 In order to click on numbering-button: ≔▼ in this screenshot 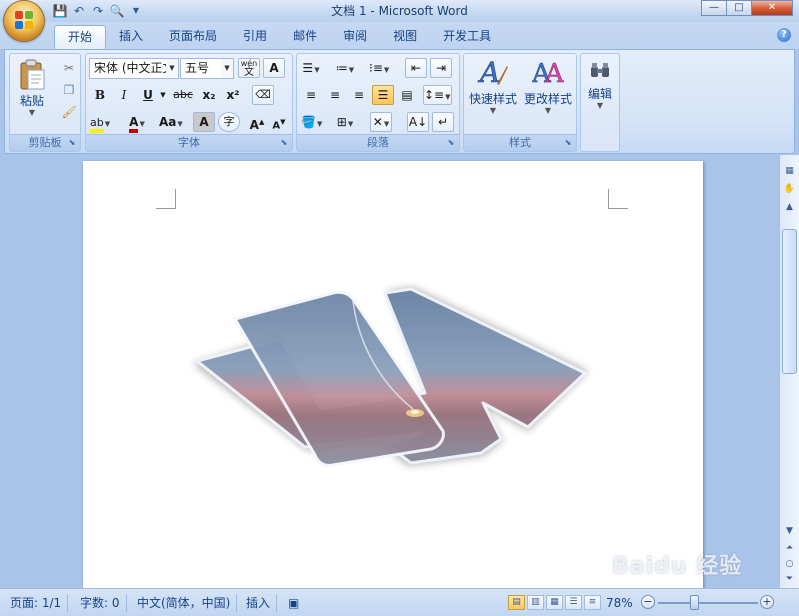, I will do `click(345, 68)`.